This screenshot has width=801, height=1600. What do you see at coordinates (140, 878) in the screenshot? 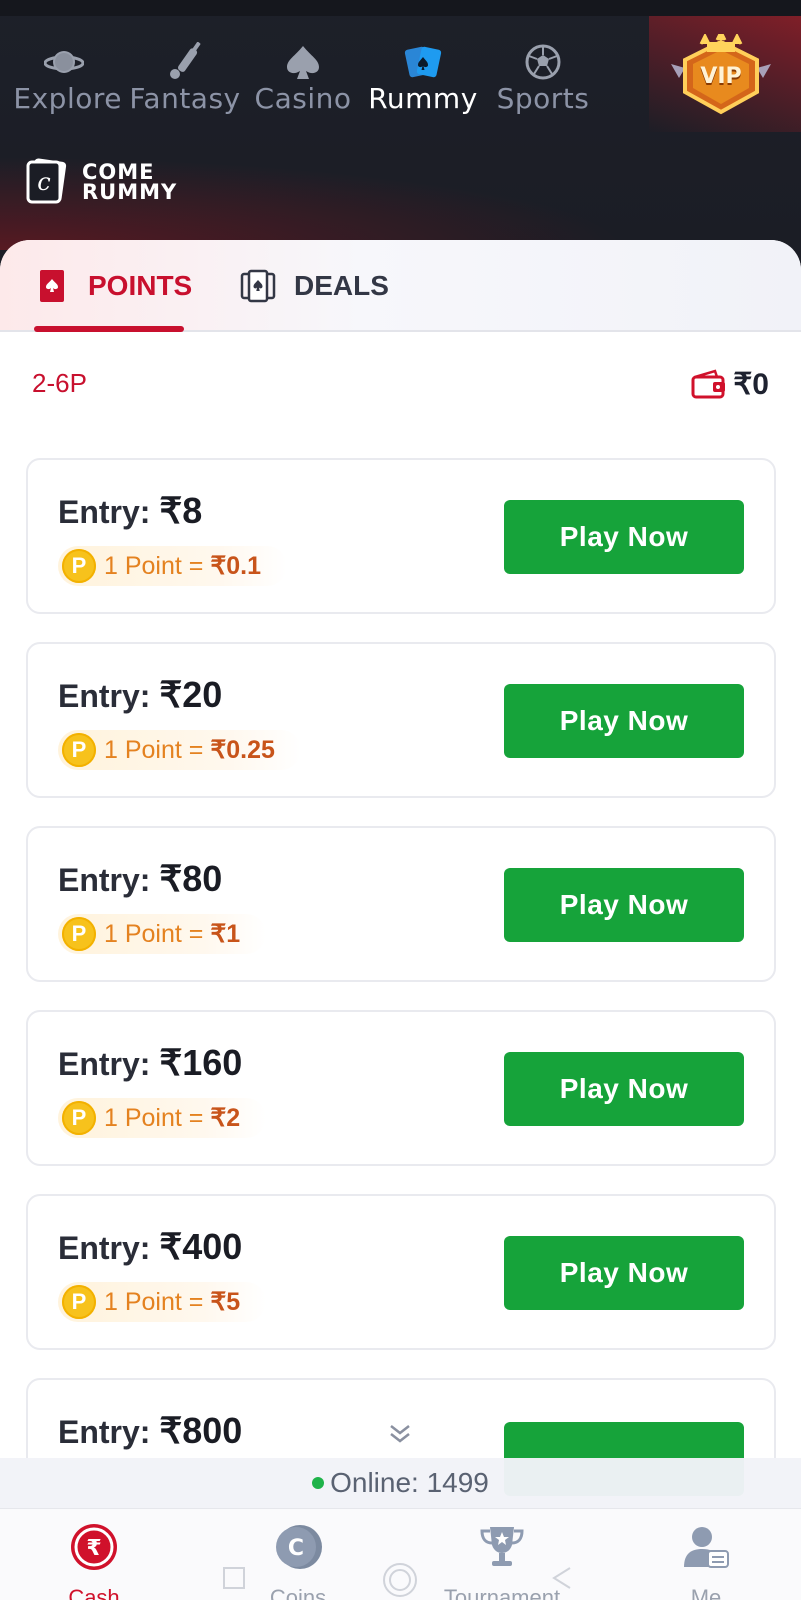
I see `entry-fee: Entry: ₹80` at bounding box center [140, 878].